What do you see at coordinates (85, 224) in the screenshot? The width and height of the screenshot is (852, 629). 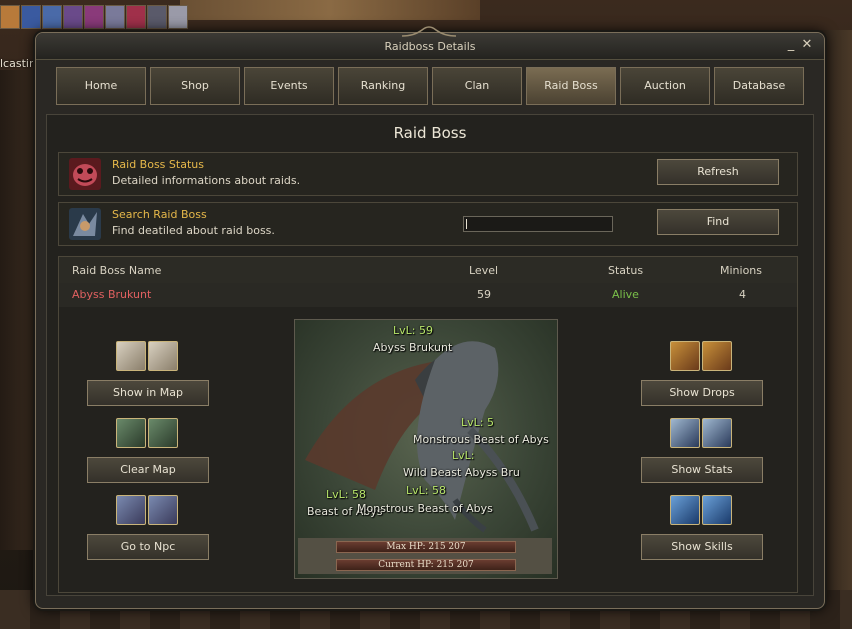 I see `raid-search-icon` at bounding box center [85, 224].